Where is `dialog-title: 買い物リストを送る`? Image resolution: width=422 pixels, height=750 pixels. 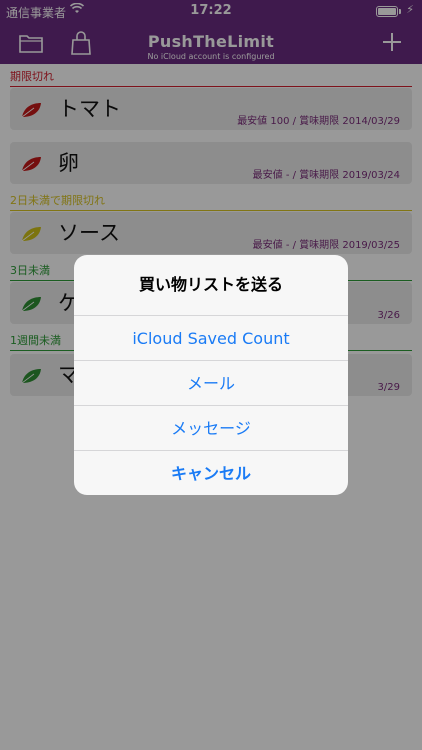 dialog-title: 買い物リストを送る is located at coordinates (210, 284).